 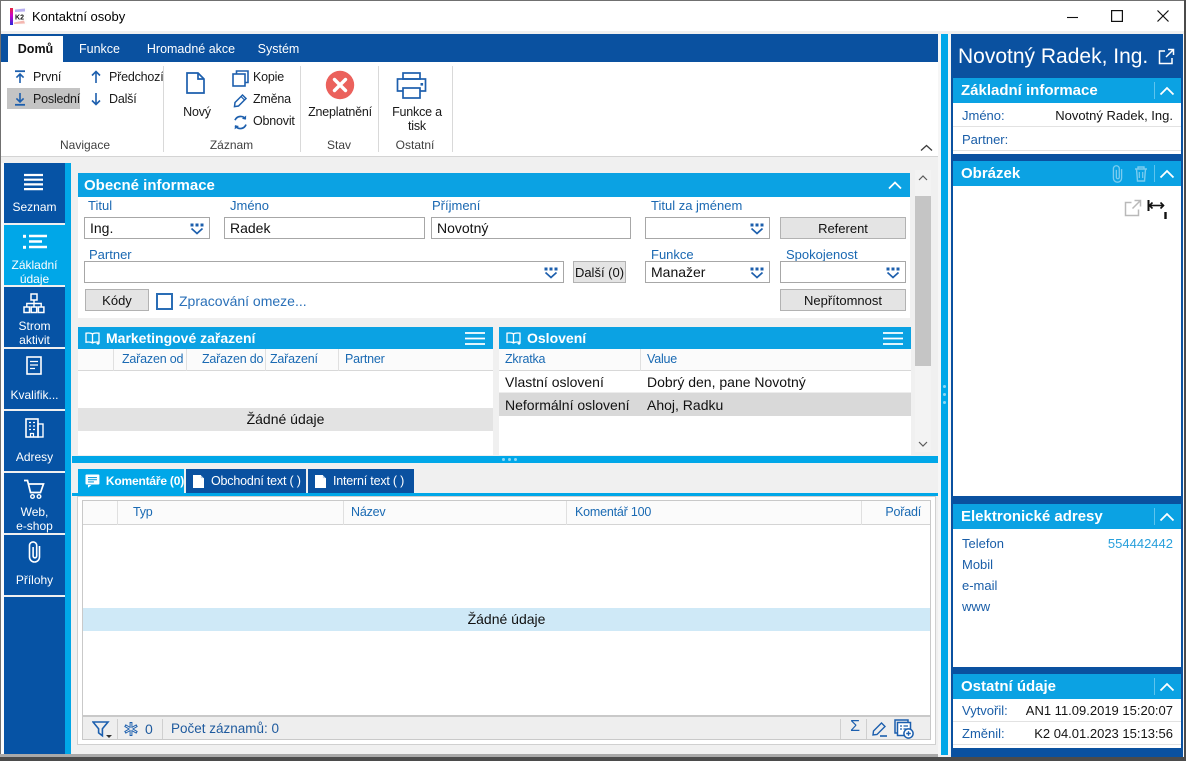 I want to click on svg-text: K2, so click(x=19, y=18).